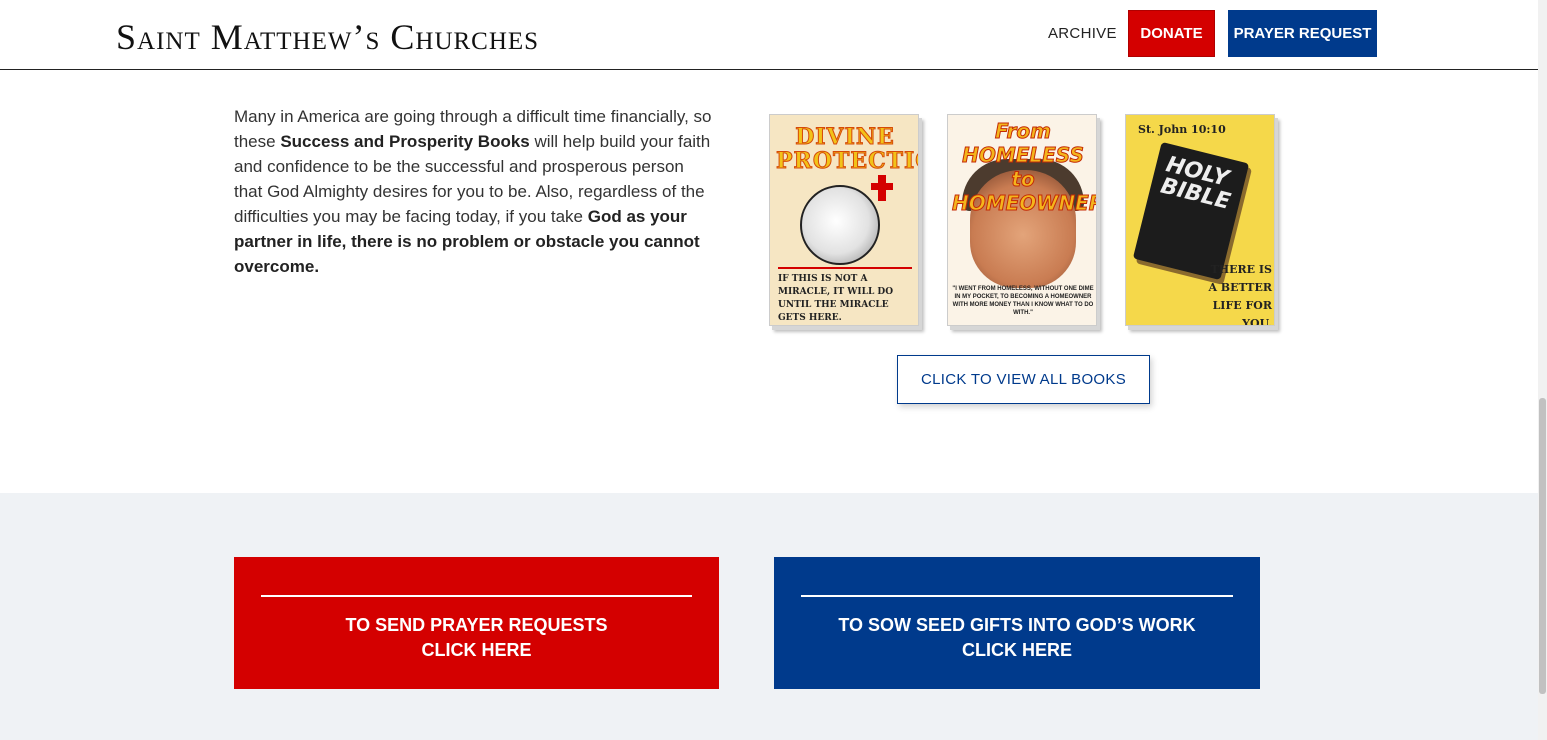 This screenshot has width=1547, height=740. Describe the element at coordinates (1542, 546) in the screenshot. I see `scrollbar-thumb` at that location.